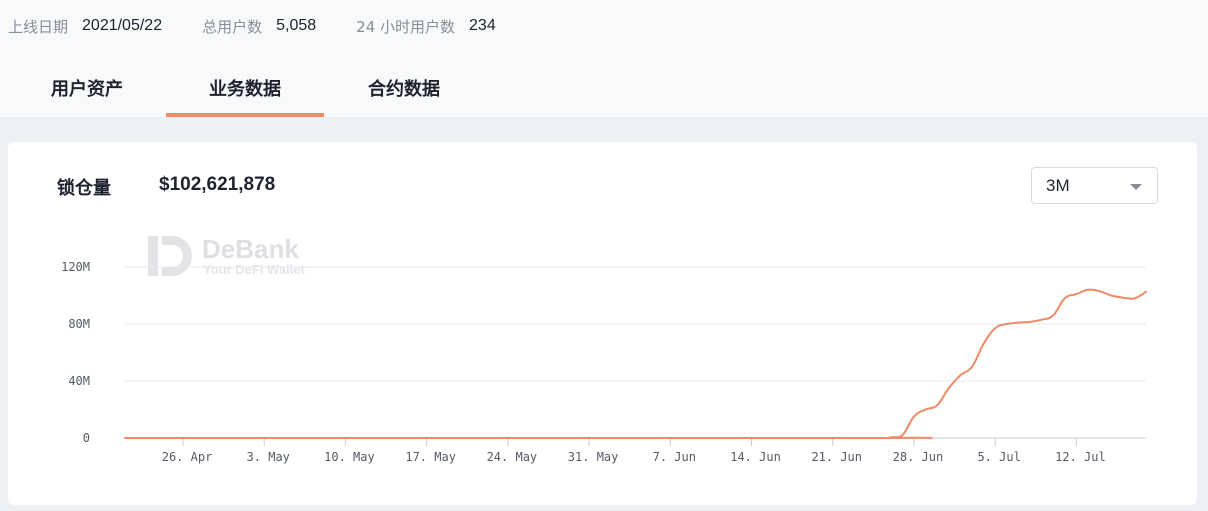  Describe the element at coordinates (674, 457) in the screenshot. I see `x-tick-label: 7. Jun` at that location.